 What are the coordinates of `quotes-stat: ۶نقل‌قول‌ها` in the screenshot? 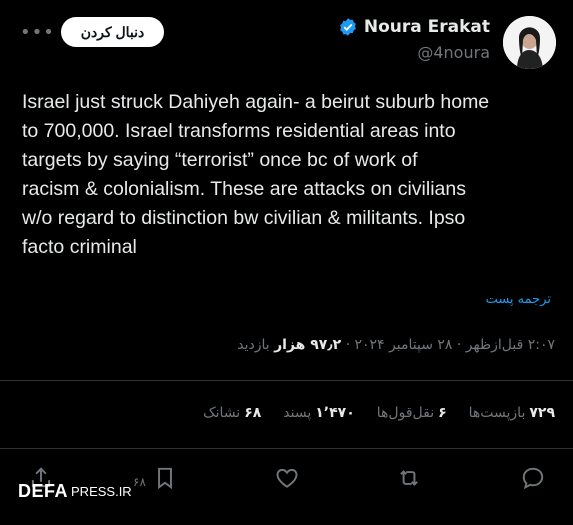 It's located at (412, 413).